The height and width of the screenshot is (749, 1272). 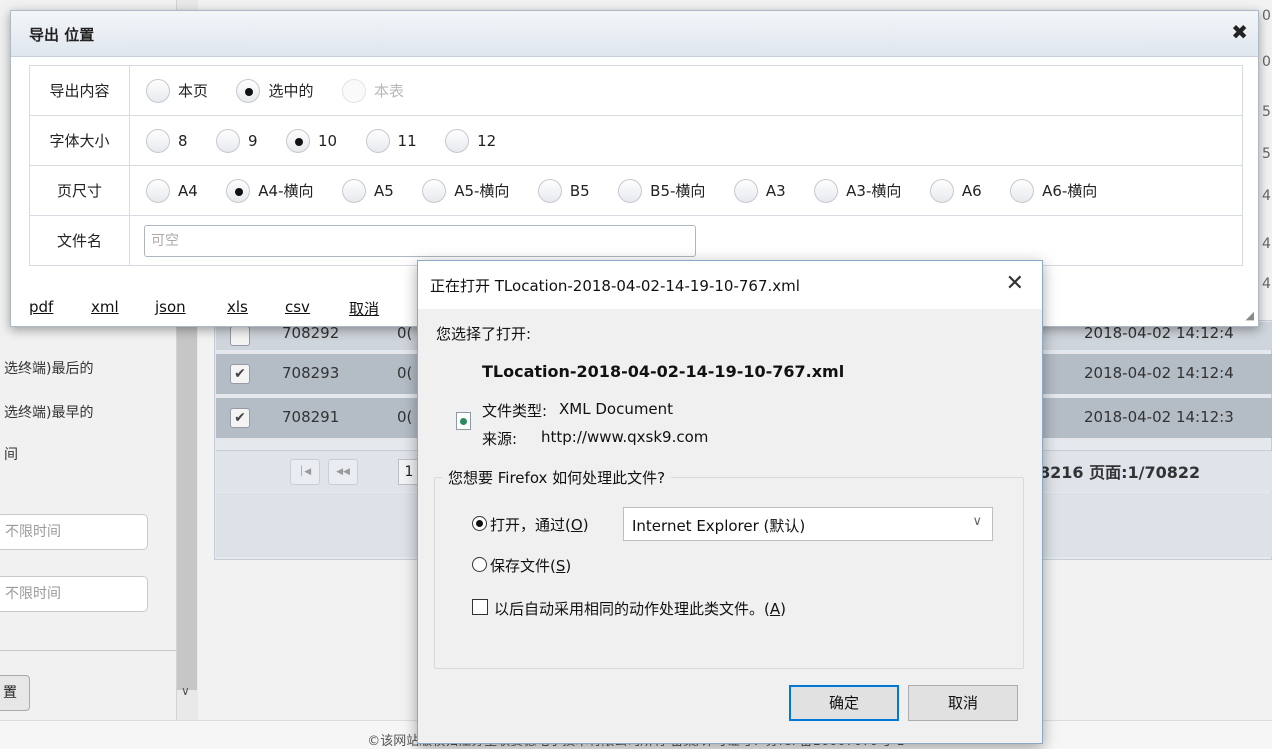 What do you see at coordinates (372, 90) in the screenshot?
I see `option-whole-table: 本表` at bounding box center [372, 90].